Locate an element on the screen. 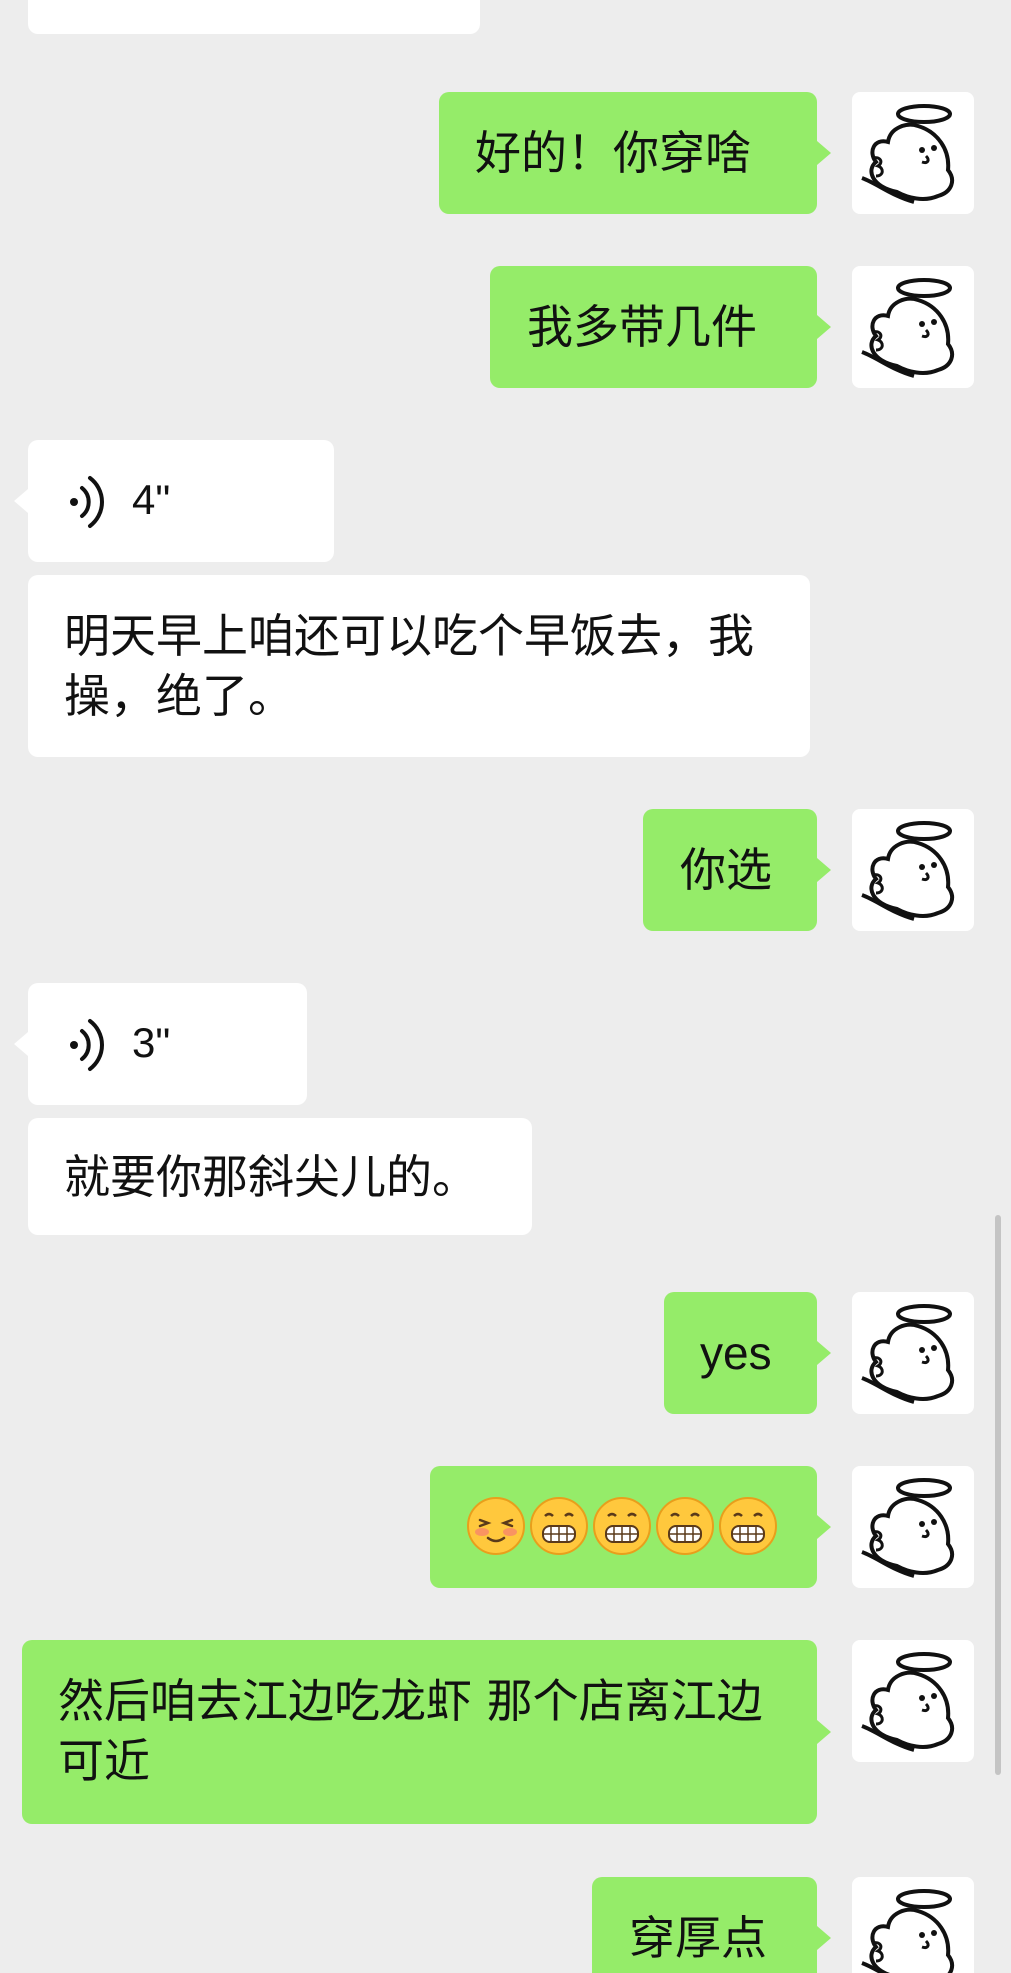 The width and height of the screenshot is (1011, 1973). outgoing-message: 我多带几件 is located at coordinates (660, 327).